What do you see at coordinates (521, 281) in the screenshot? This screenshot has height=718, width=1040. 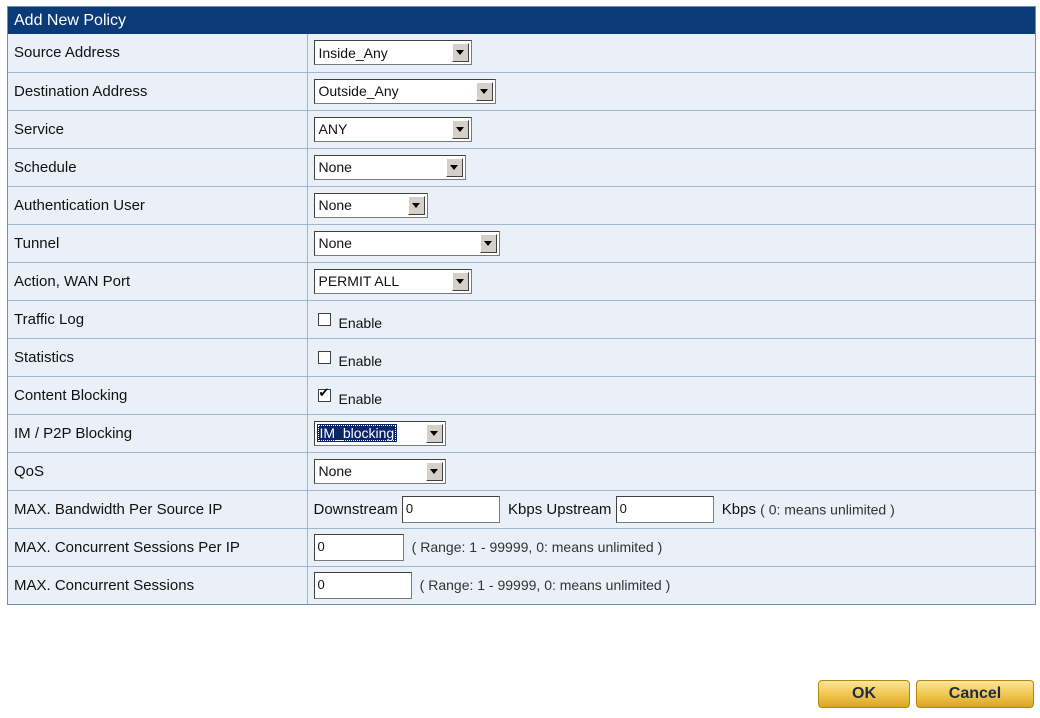 I see `form-row-action-wan: Action, WAN Port PERMIT ALL` at bounding box center [521, 281].